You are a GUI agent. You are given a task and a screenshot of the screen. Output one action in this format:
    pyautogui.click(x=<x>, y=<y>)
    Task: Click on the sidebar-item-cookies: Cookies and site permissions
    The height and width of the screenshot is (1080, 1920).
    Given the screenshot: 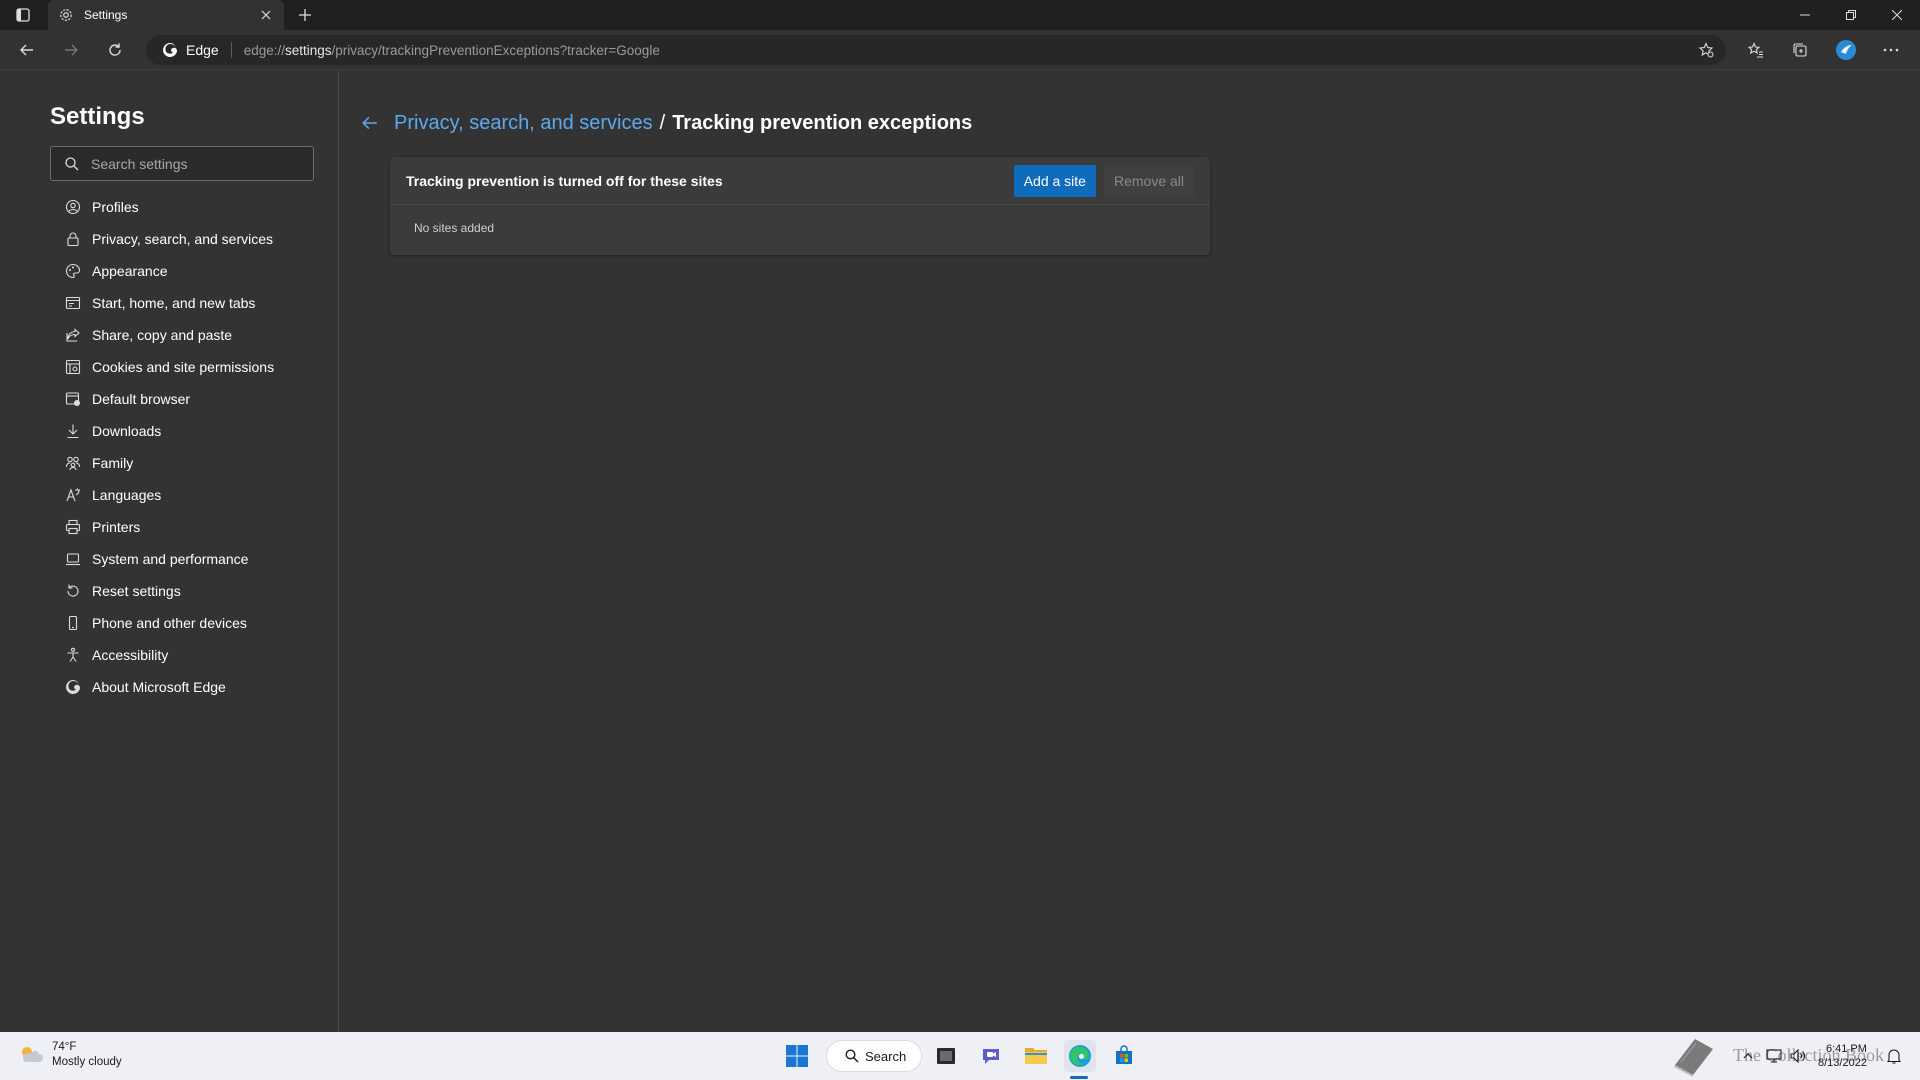 What is the action you would take?
    pyautogui.click(x=190, y=367)
    